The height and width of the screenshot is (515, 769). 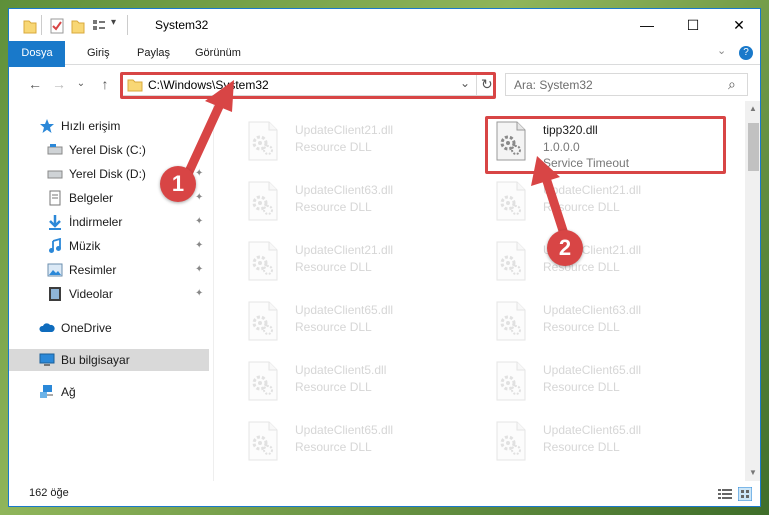 What do you see at coordinates (553, 85) in the screenshot?
I see `search-input: Ara: System32` at bounding box center [553, 85].